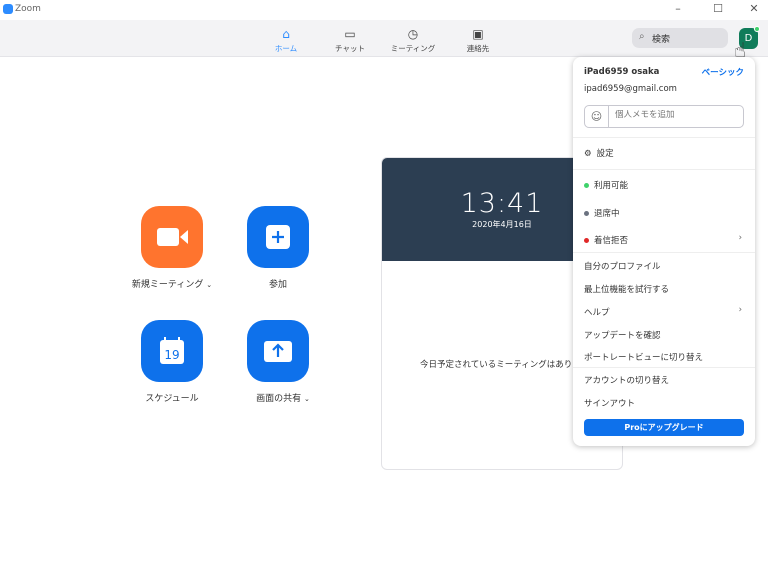  Describe the element at coordinates (350, 34) in the screenshot. I see `chat-icon: ▭` at that location.